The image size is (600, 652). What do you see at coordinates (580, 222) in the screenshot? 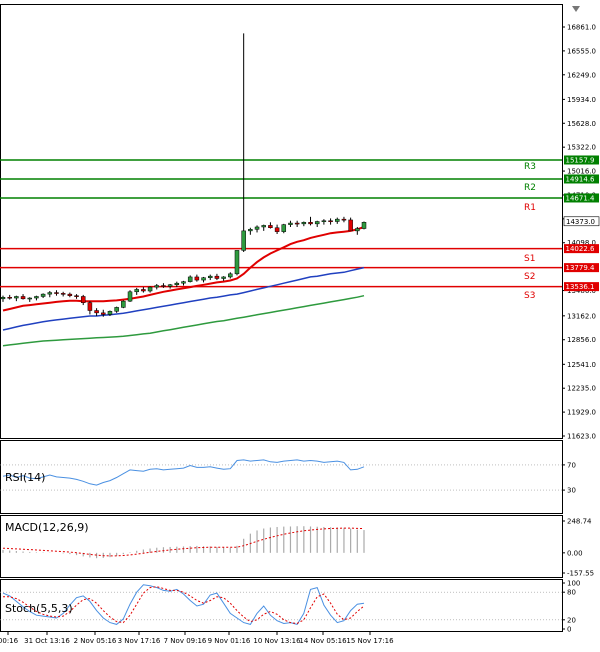
I see `last-price-label: 14373.0` at bounding box center [580, 222].